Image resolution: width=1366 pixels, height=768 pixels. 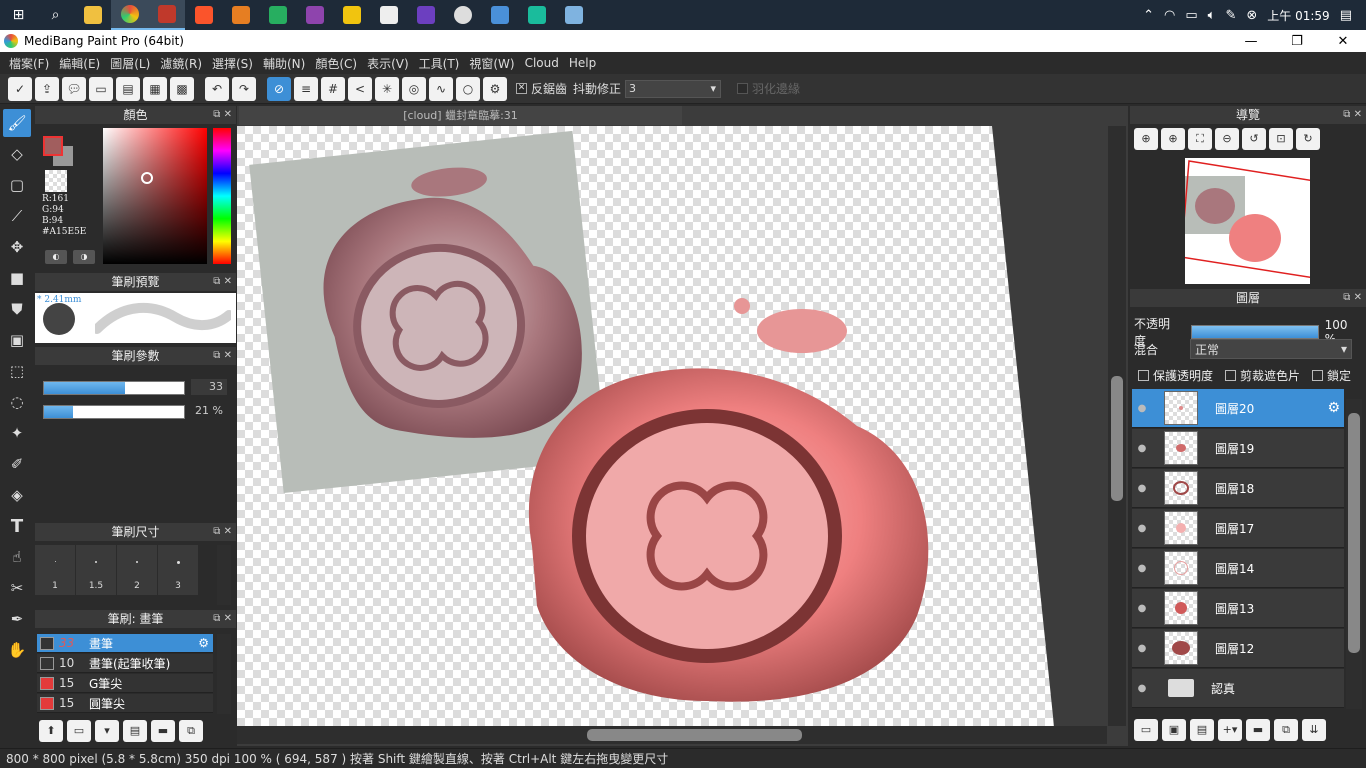 What do you see at coordinates (1212, 15) in the screenshot?
I see `volume-icon: 🔈︎` at bounding box center [1212, 15].